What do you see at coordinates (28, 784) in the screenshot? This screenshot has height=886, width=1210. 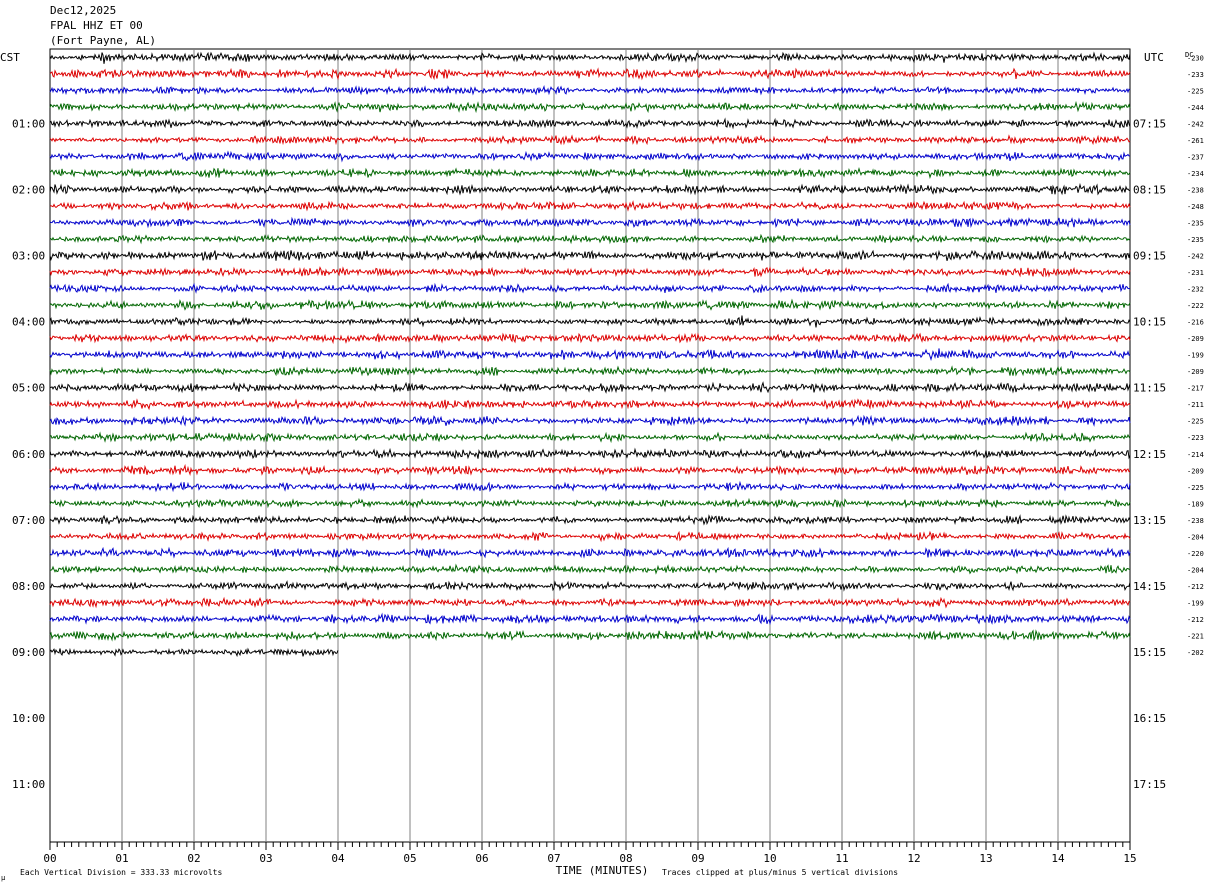 I see `left-hour-label: 11:00` at bounding box center [28, 784].